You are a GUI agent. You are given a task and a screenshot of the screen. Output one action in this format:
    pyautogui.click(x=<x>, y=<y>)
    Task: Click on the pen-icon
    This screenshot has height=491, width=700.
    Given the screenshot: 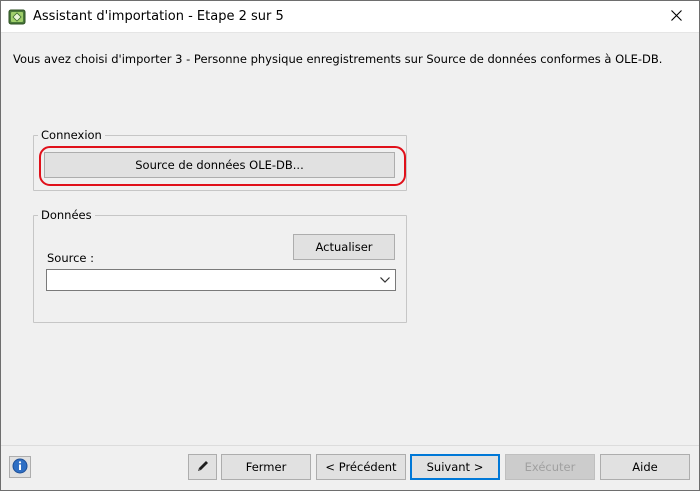 What is the action you would take?
    pyautogui.click(x=203, y=467)
    